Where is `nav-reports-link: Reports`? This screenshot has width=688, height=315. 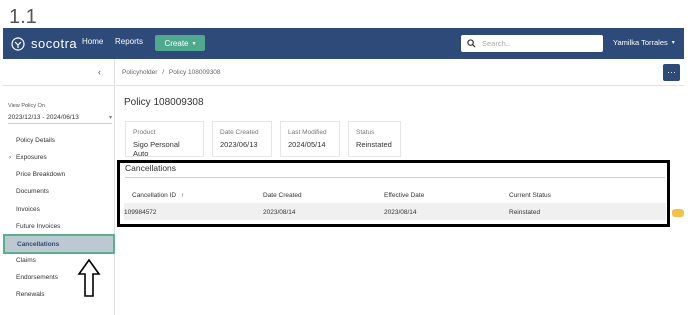
nav-reports-link: Reports is located at coordinates (129, 41).